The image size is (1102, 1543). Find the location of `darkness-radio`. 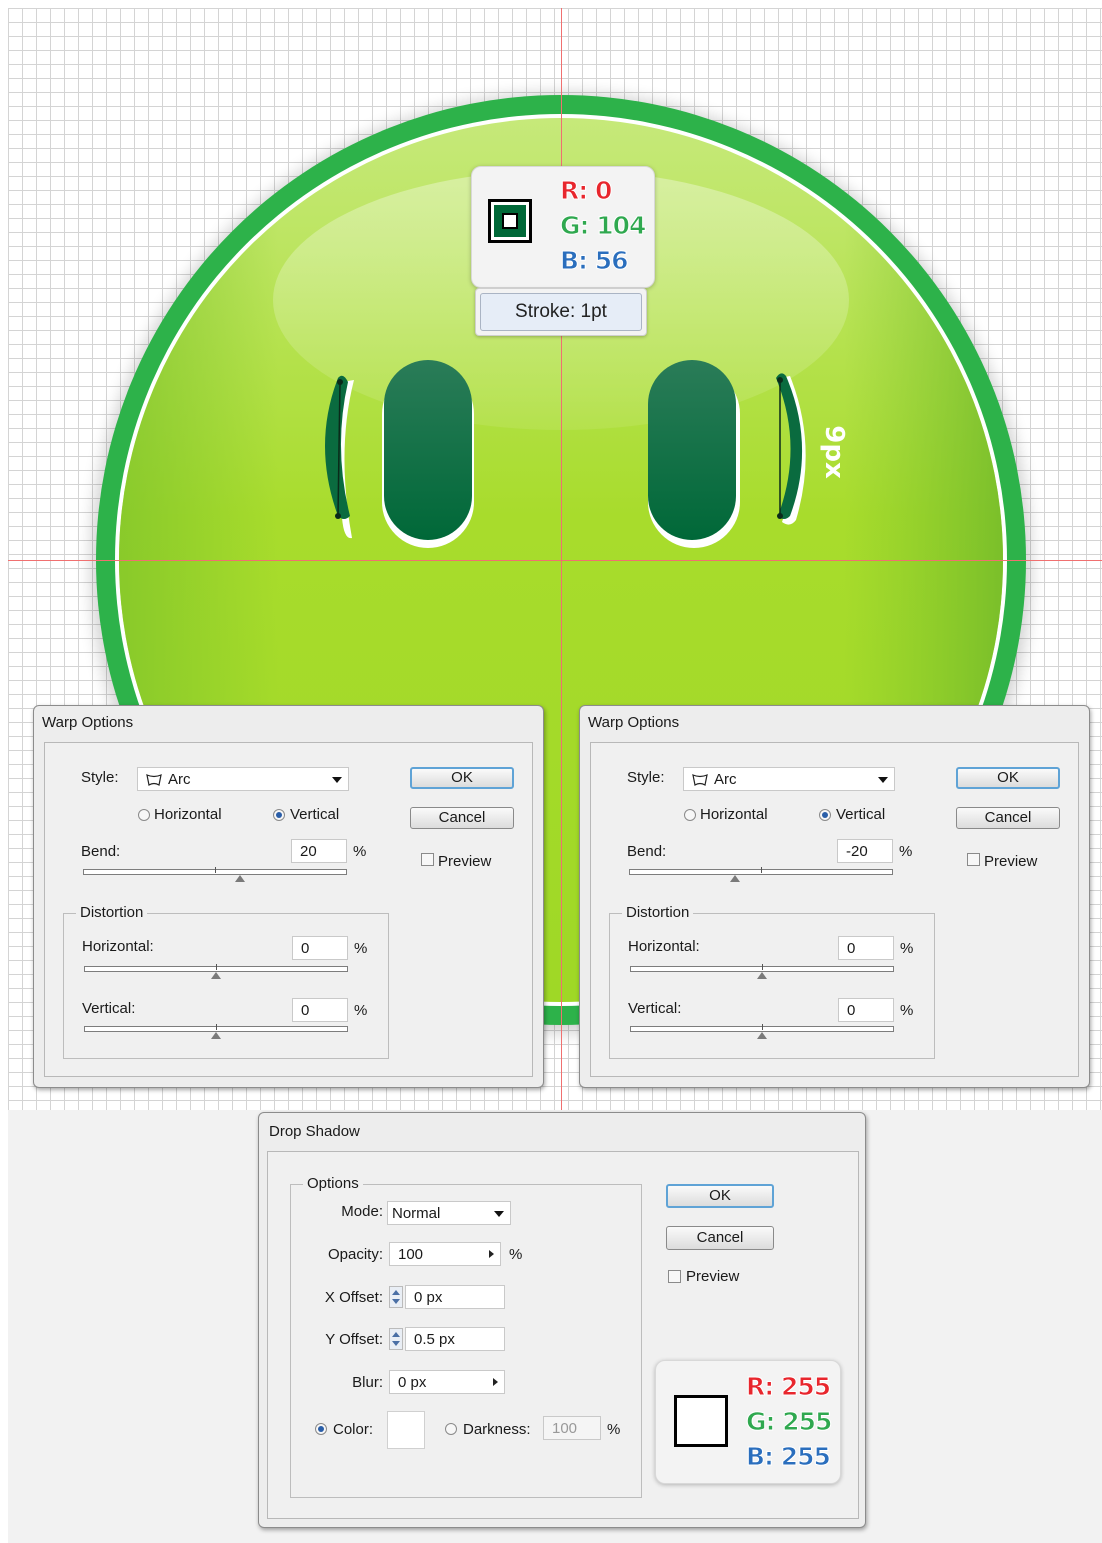

darkness-radio is located at coordinates (451, 1429).